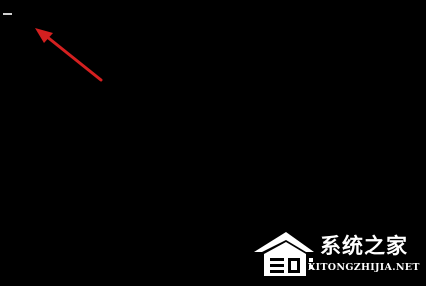  Describe the element at coordinates (284, 254) in the screenshot. I see `house-logo-icon` at that location.